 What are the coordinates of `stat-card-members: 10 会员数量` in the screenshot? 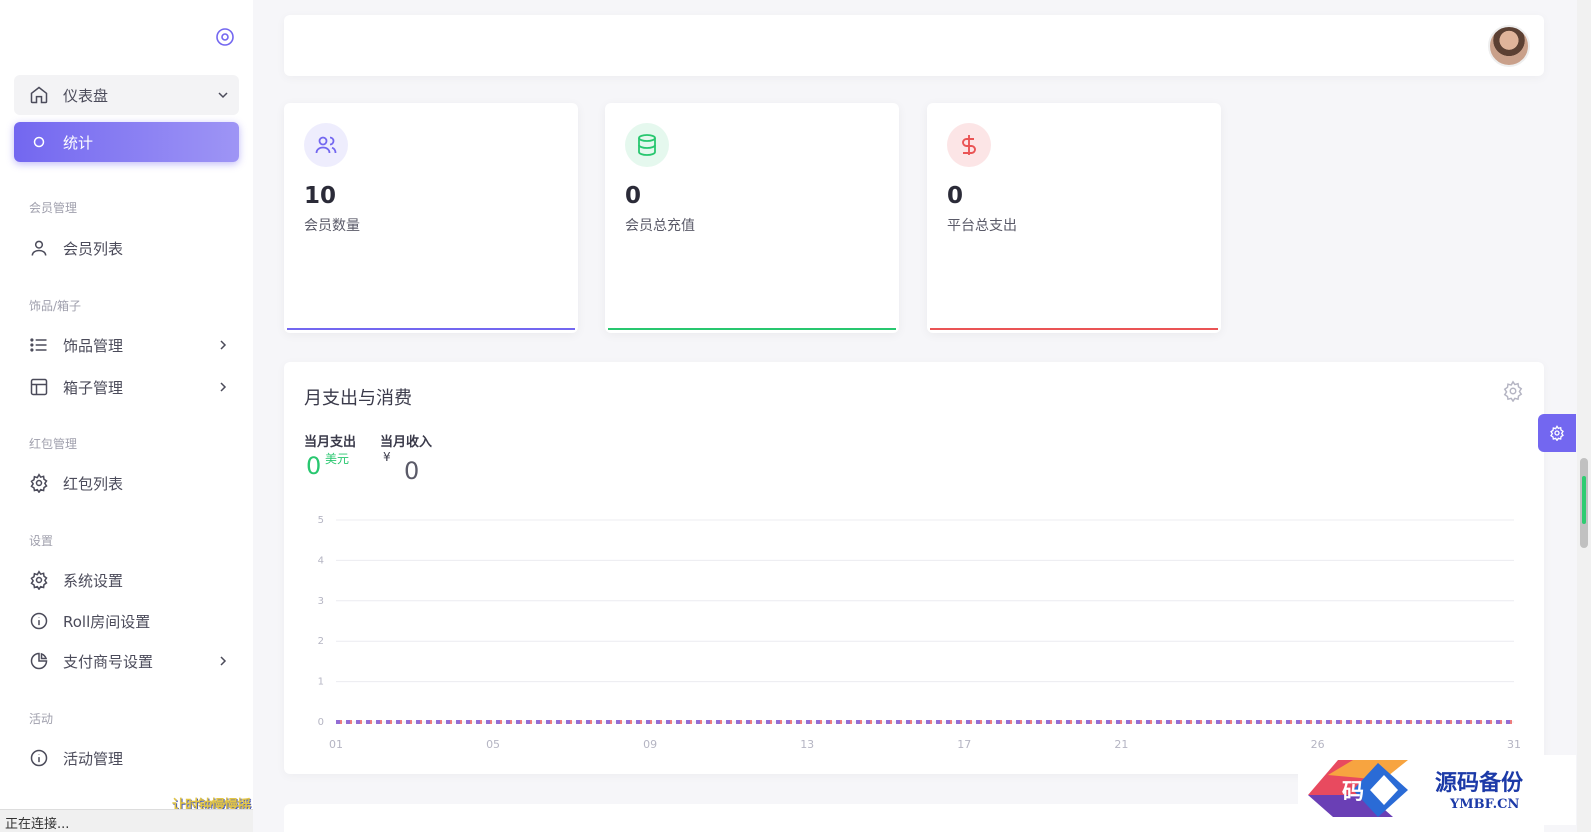 It's located at (431, 218).